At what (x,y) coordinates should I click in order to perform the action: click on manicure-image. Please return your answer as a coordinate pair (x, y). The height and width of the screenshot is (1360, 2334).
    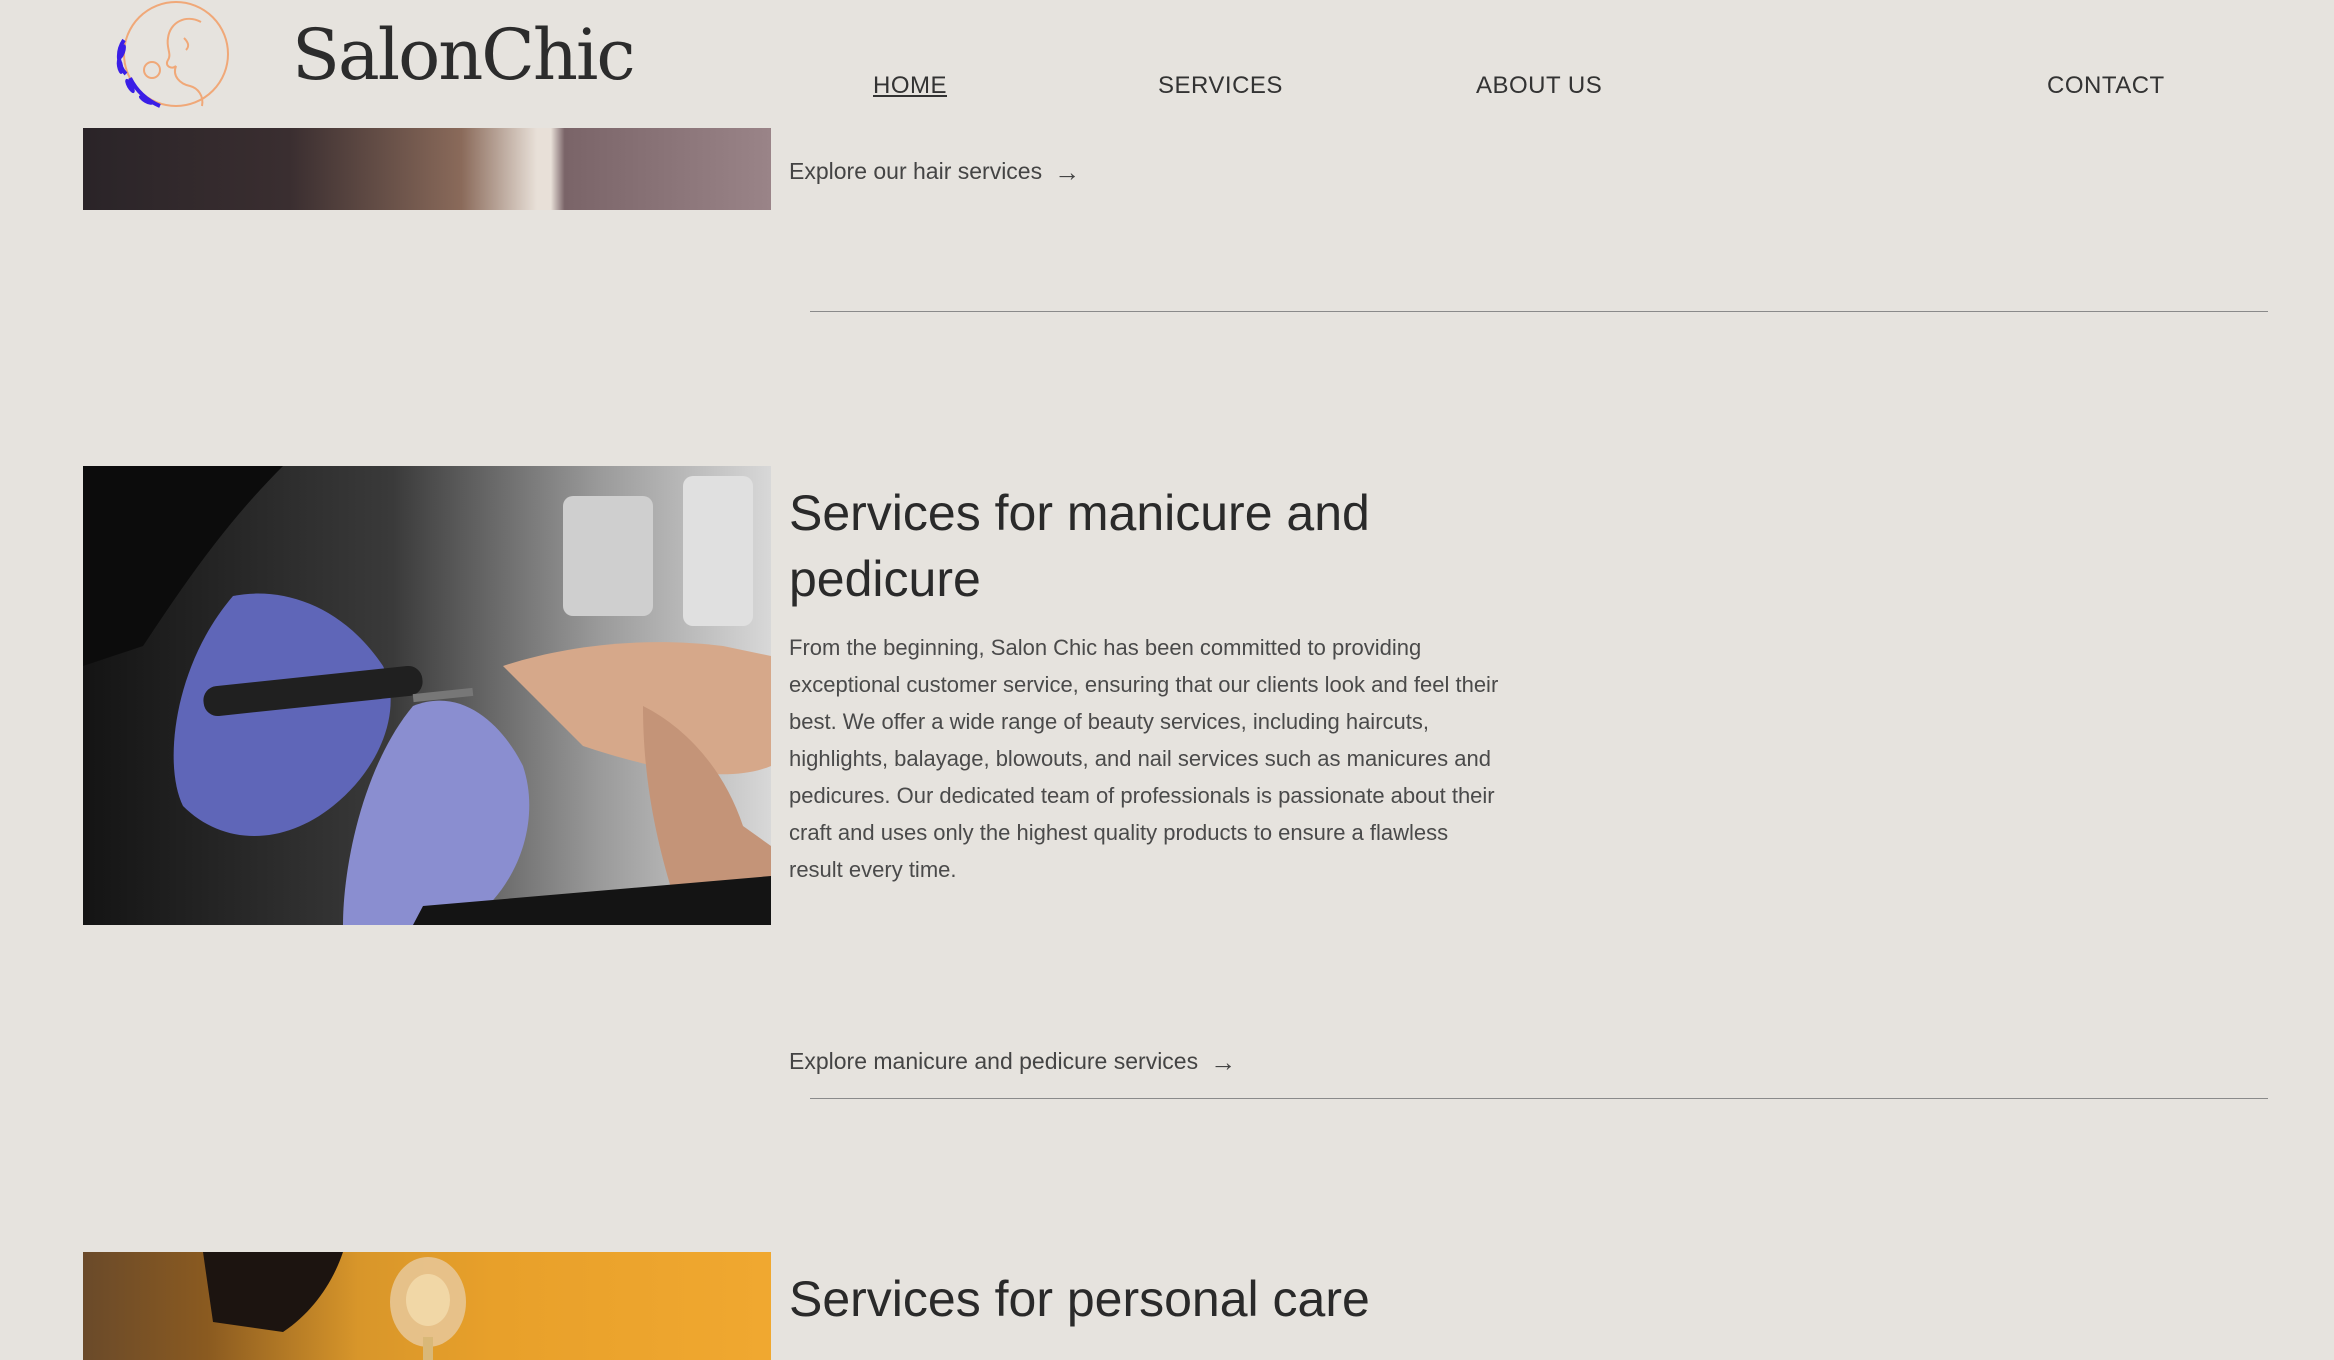
    Looking at the image, I should click on (427, 695).